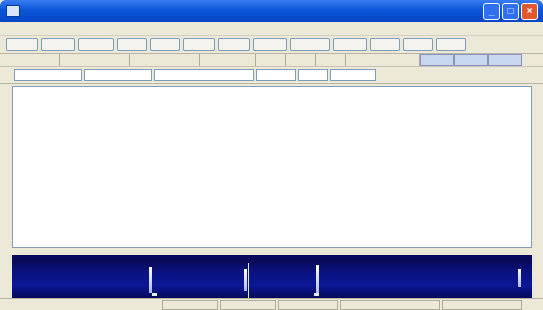  Describe the element at coordinates (118, 75) in the screenshot. I see `name-input` at that location.